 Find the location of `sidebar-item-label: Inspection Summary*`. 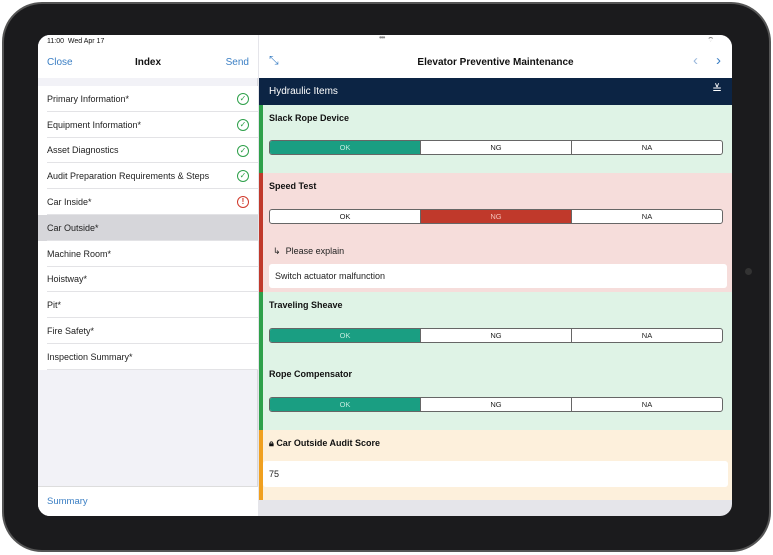

sidebar-item-label: Inspection Summary* is located at coordinates (90, 356).